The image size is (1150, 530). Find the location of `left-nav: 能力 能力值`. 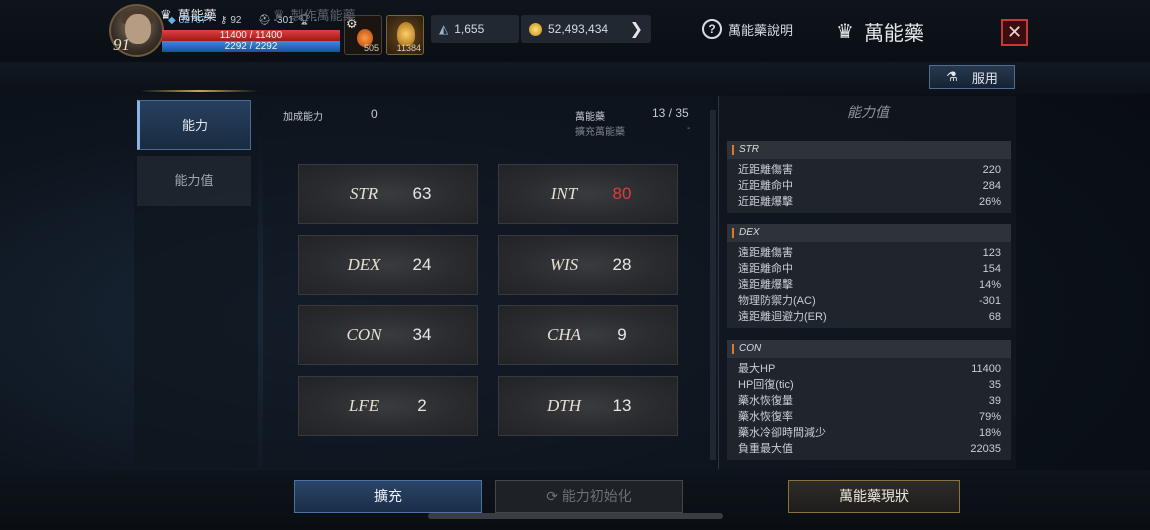

left-nav: 能力 能力值 is located at coordinates (196, 282).